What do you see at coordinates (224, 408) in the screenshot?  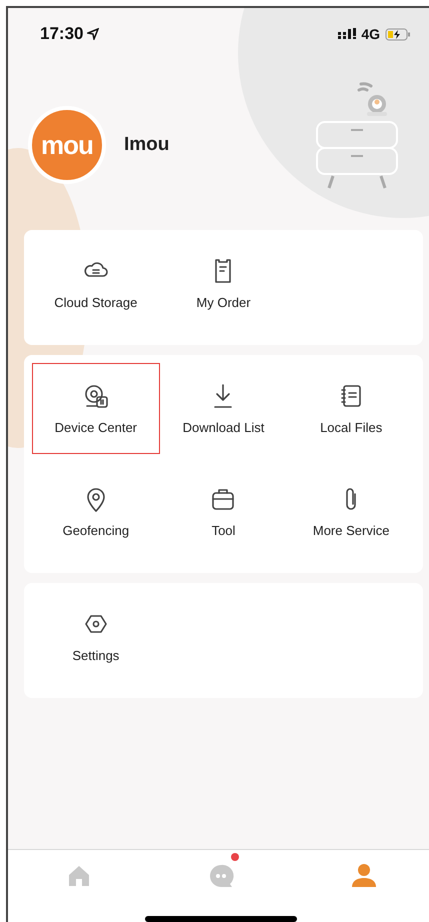 I see `menu-item: Download List` at bounding box center [224, 408].